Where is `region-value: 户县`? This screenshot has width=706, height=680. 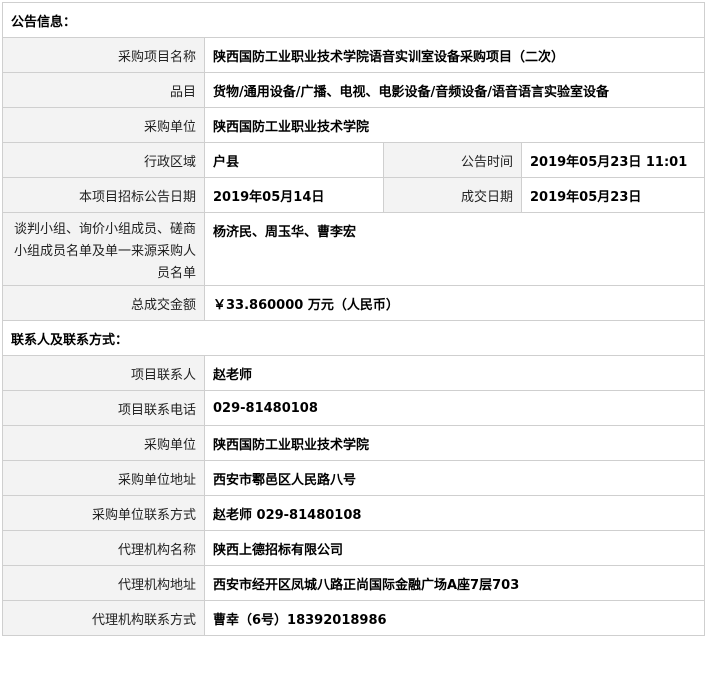
region-value: 户县 is located at coordinates (294, 160).